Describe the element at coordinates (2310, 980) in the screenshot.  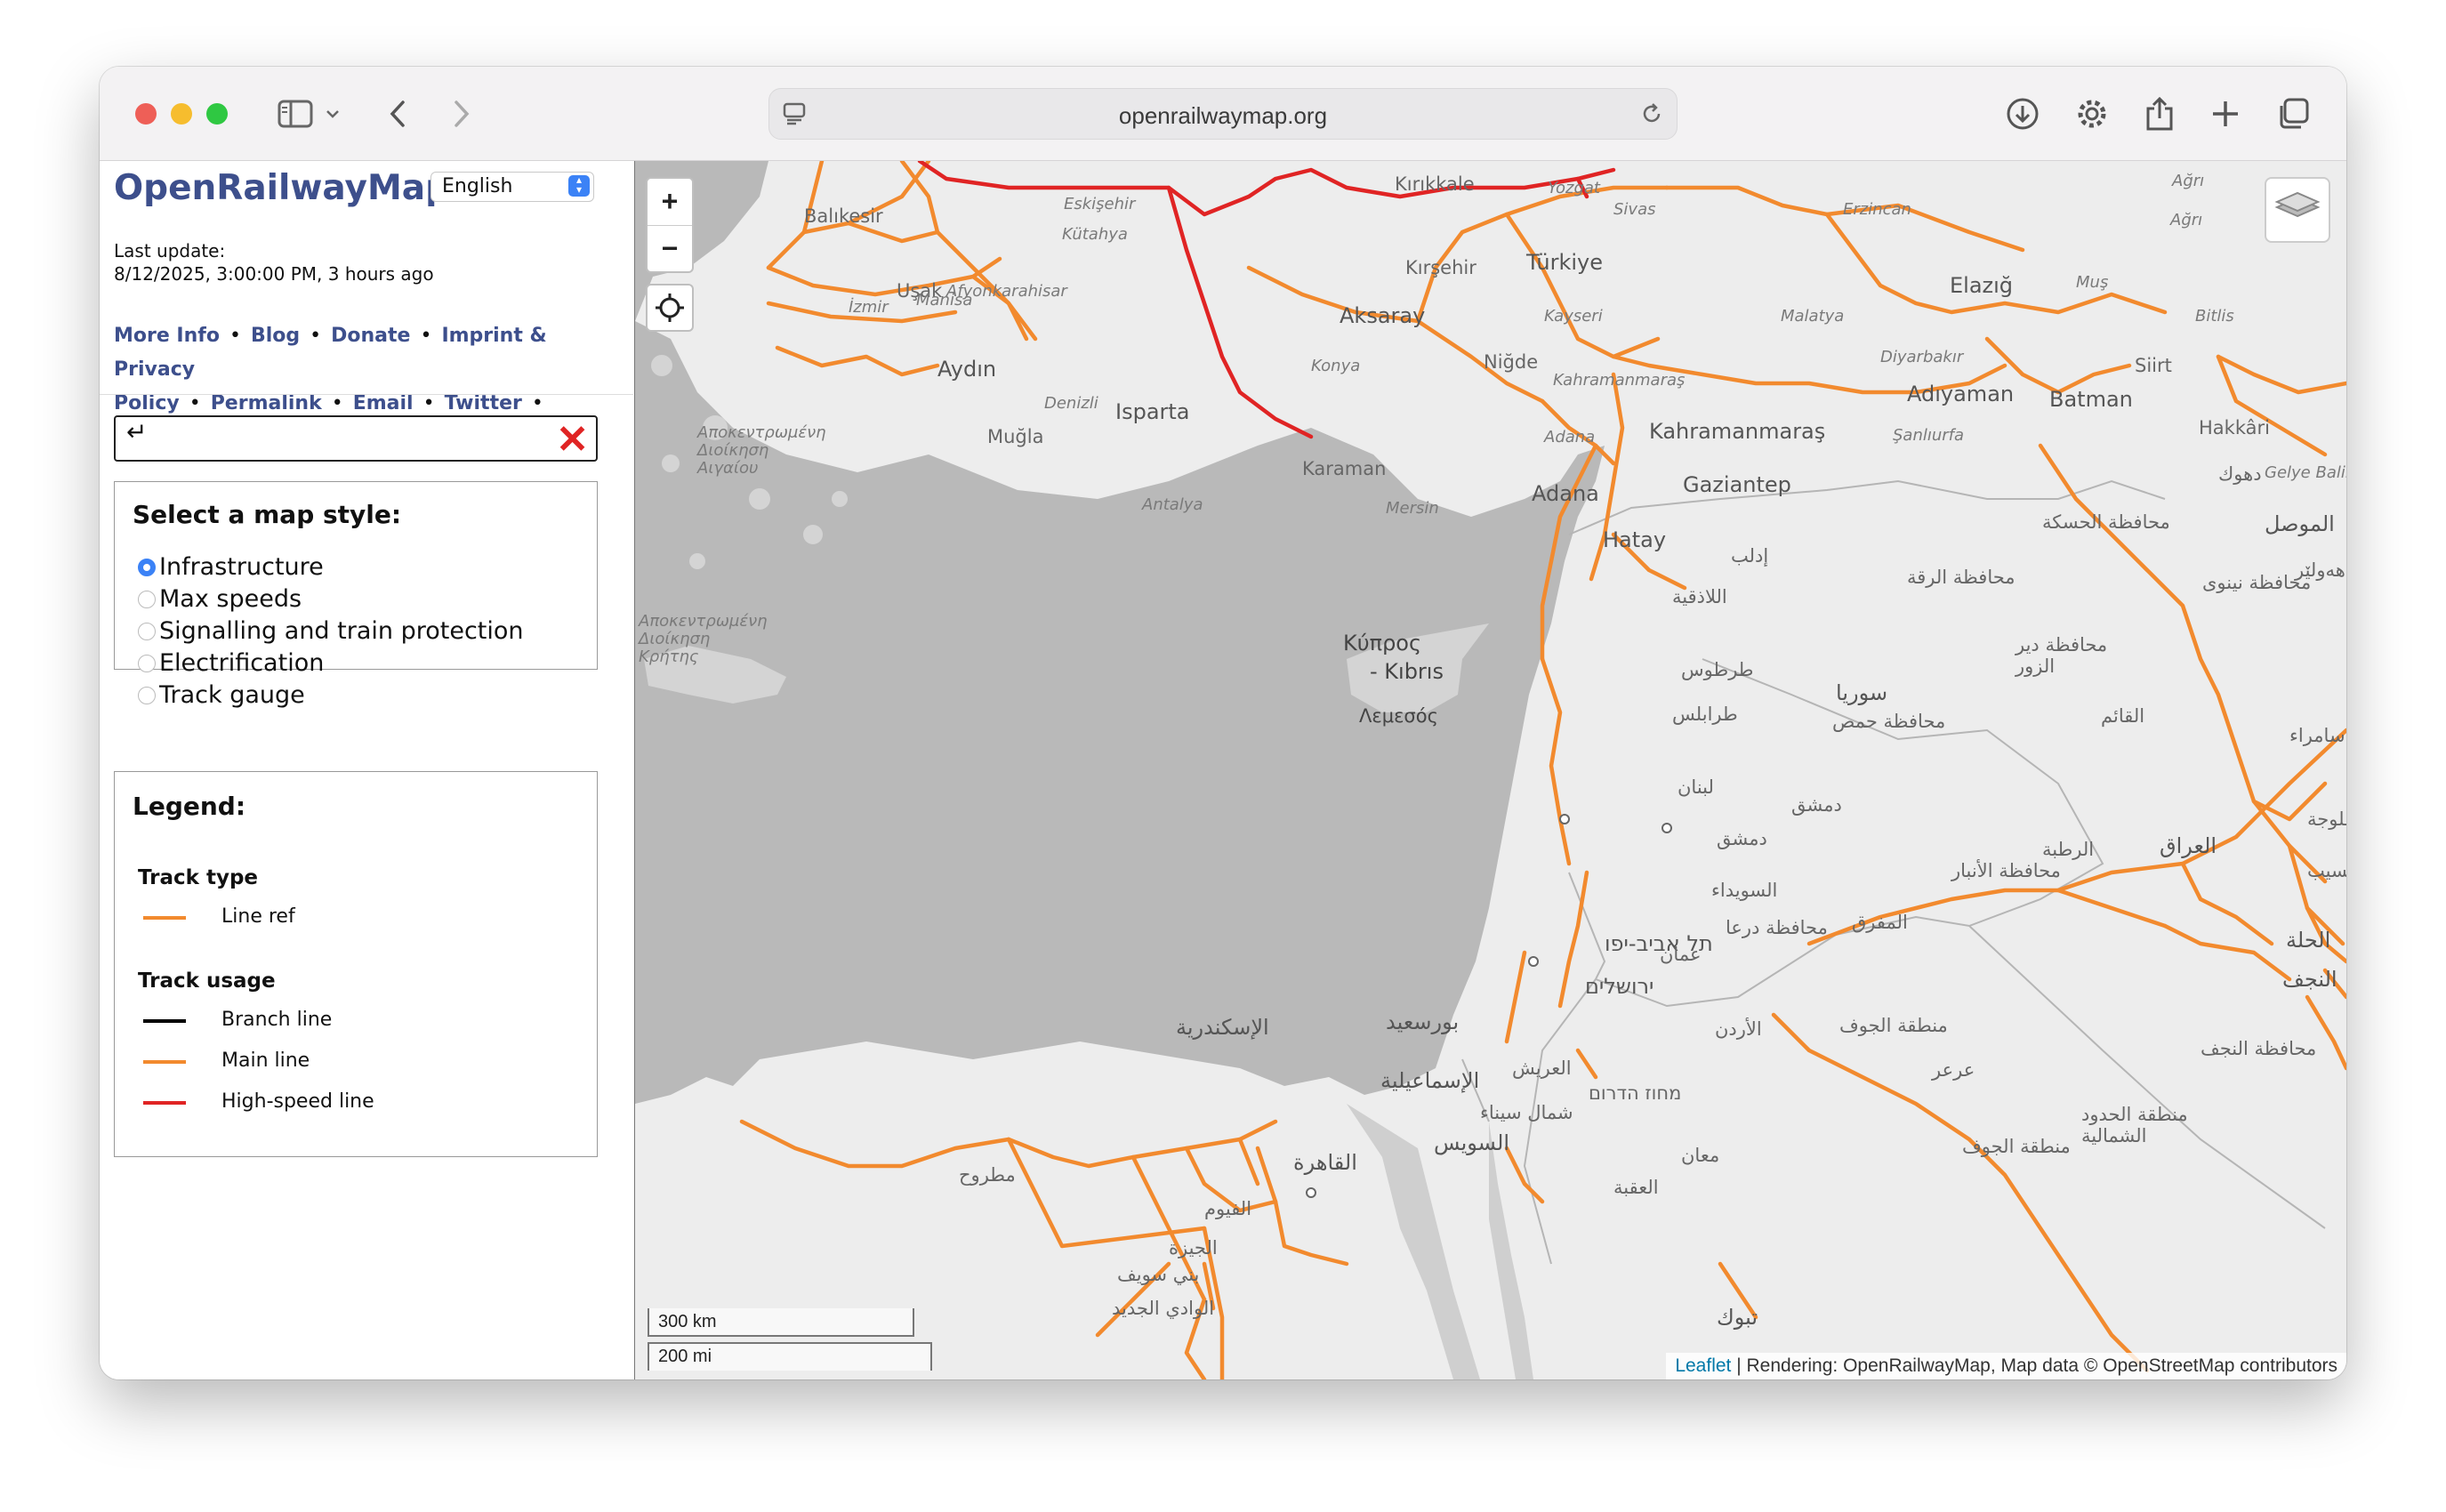
I see `map-label: النجف` at that location.